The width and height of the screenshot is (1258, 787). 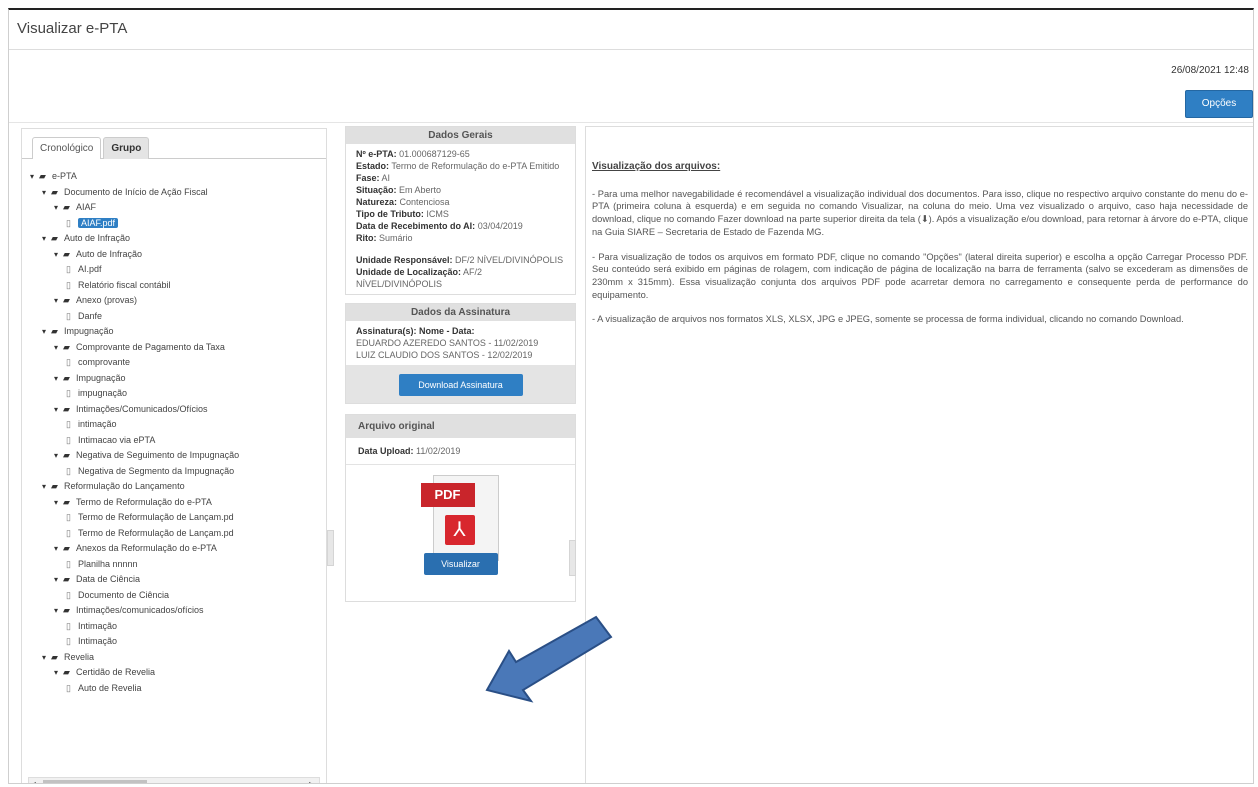 I want to click on tree-item-label: Intimação, so click(x=98, y=641).